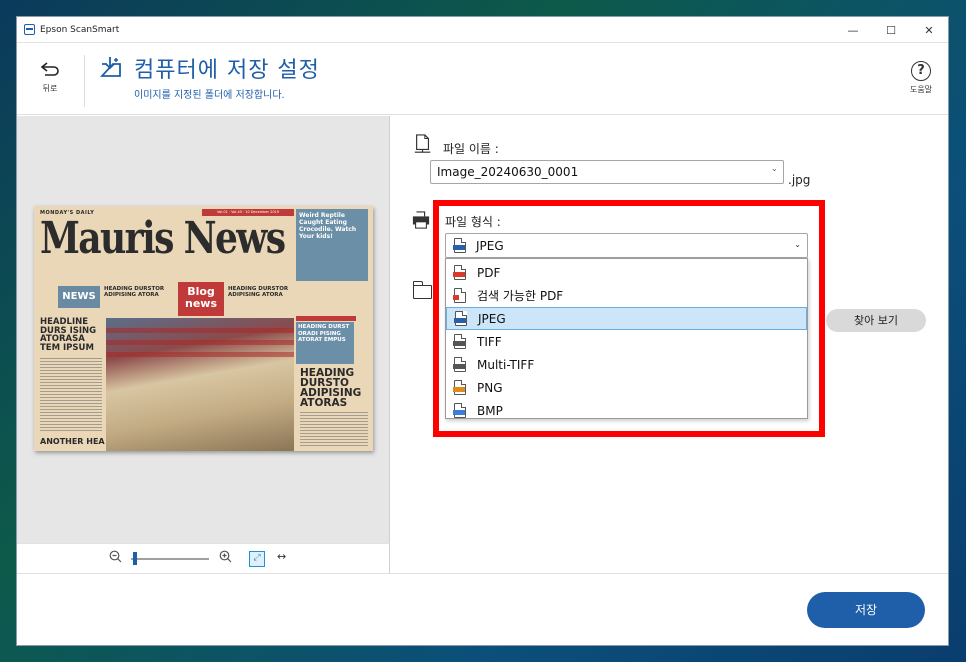 The image size is (966, 662). What do you see at coordinates (421, 220) in the screenshot?
I see `file-format-icon` at bounding box center [421, 220].